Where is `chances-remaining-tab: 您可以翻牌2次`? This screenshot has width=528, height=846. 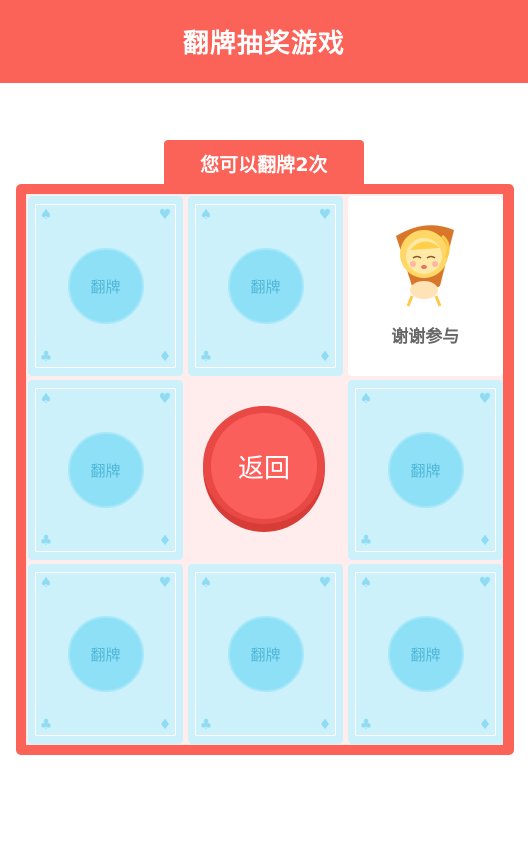 chances-remaining-tab: 您可以翻牌2次 is located at coordinates (264, 163).